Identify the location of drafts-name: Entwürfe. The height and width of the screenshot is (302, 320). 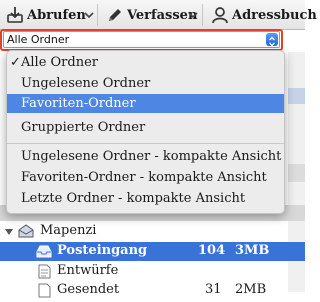
(88, 270).